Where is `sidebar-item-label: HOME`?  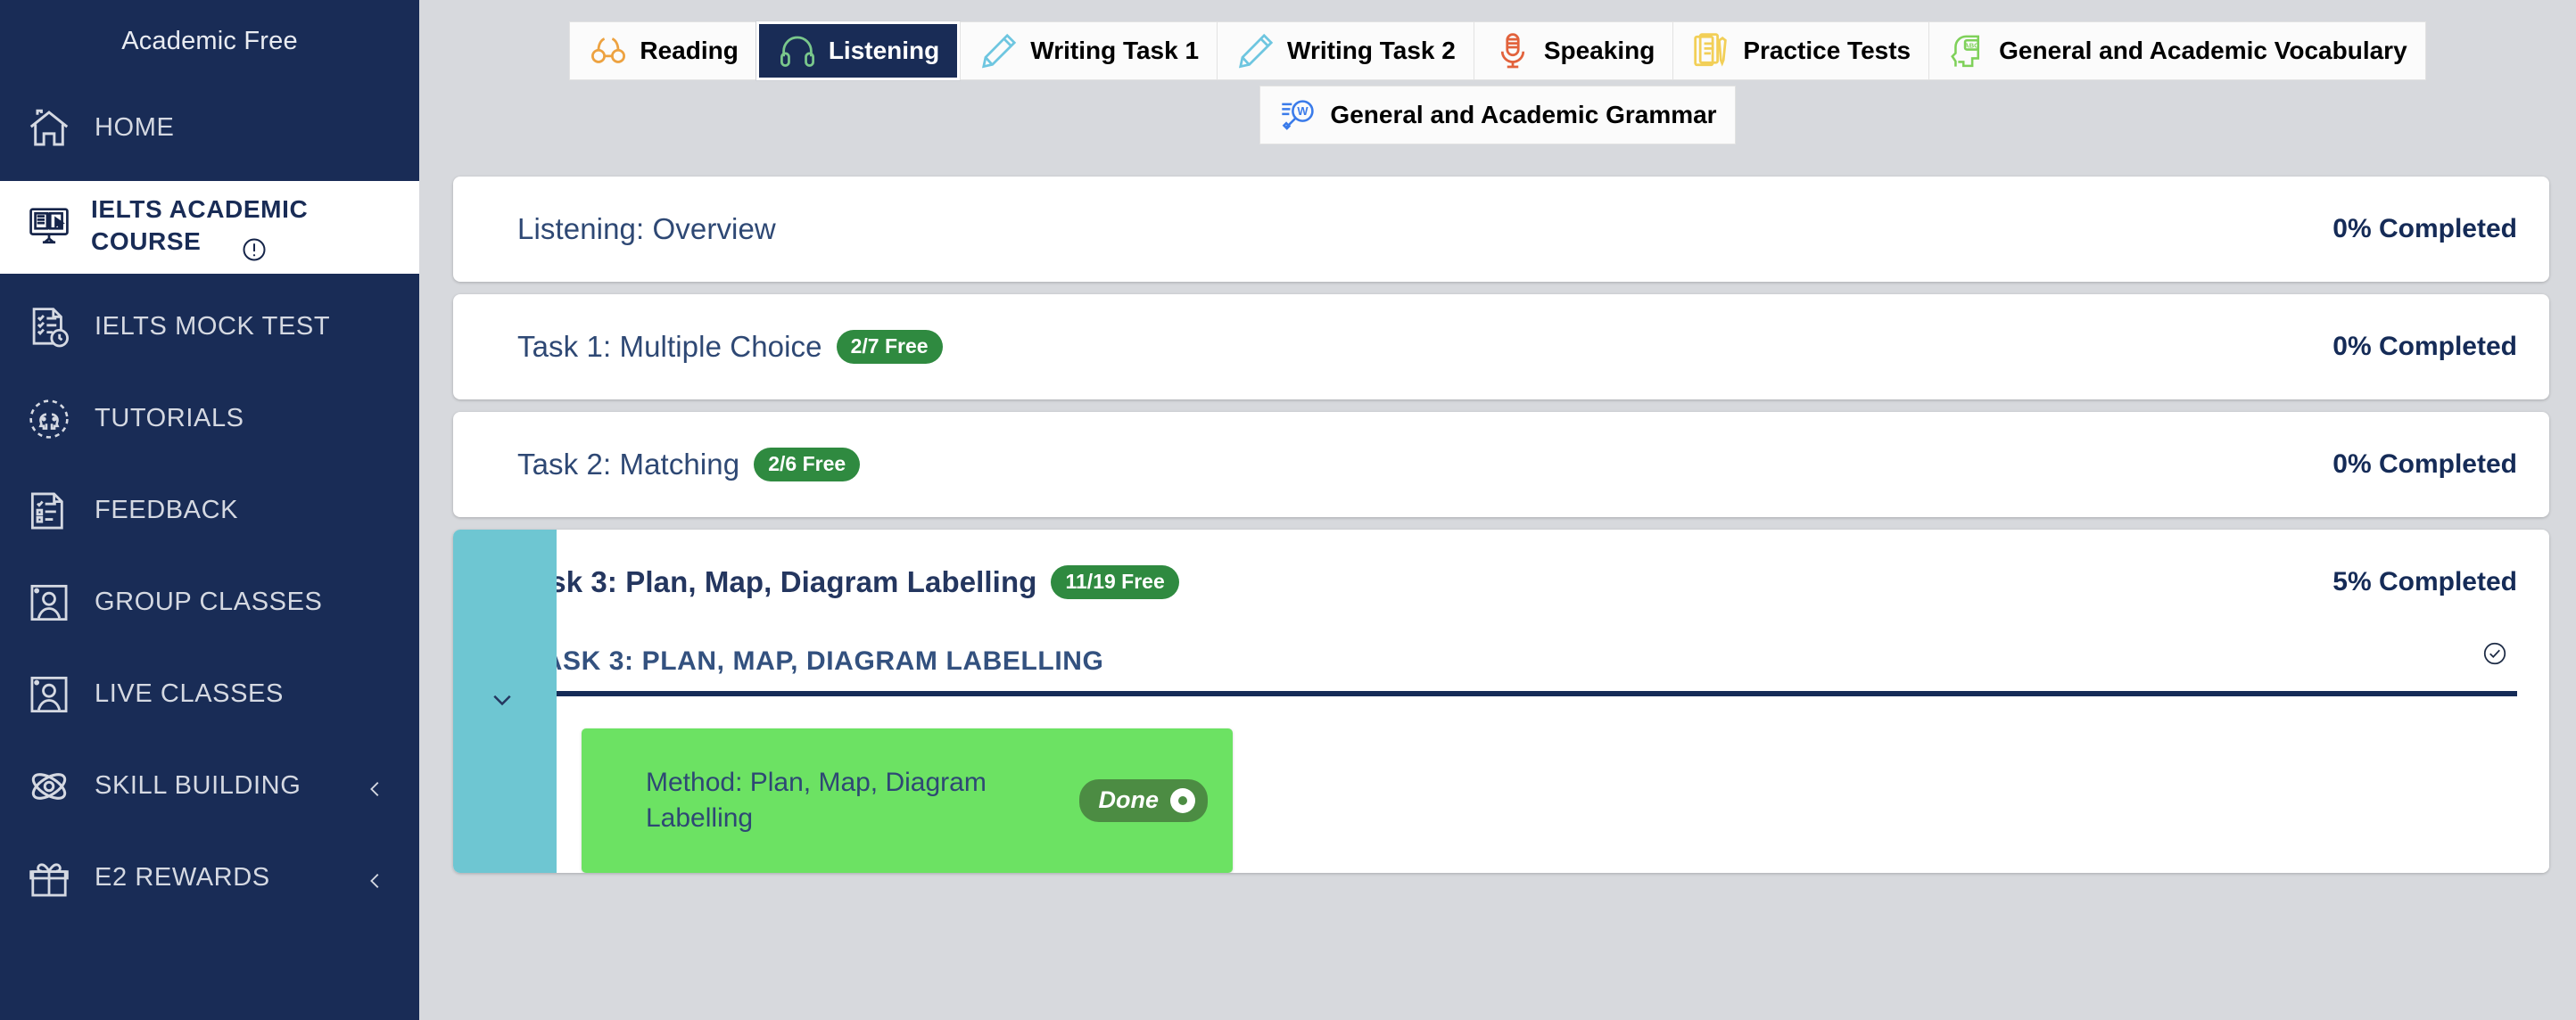
sidebar-item-label: HOME is located at coordinates (135, 127).